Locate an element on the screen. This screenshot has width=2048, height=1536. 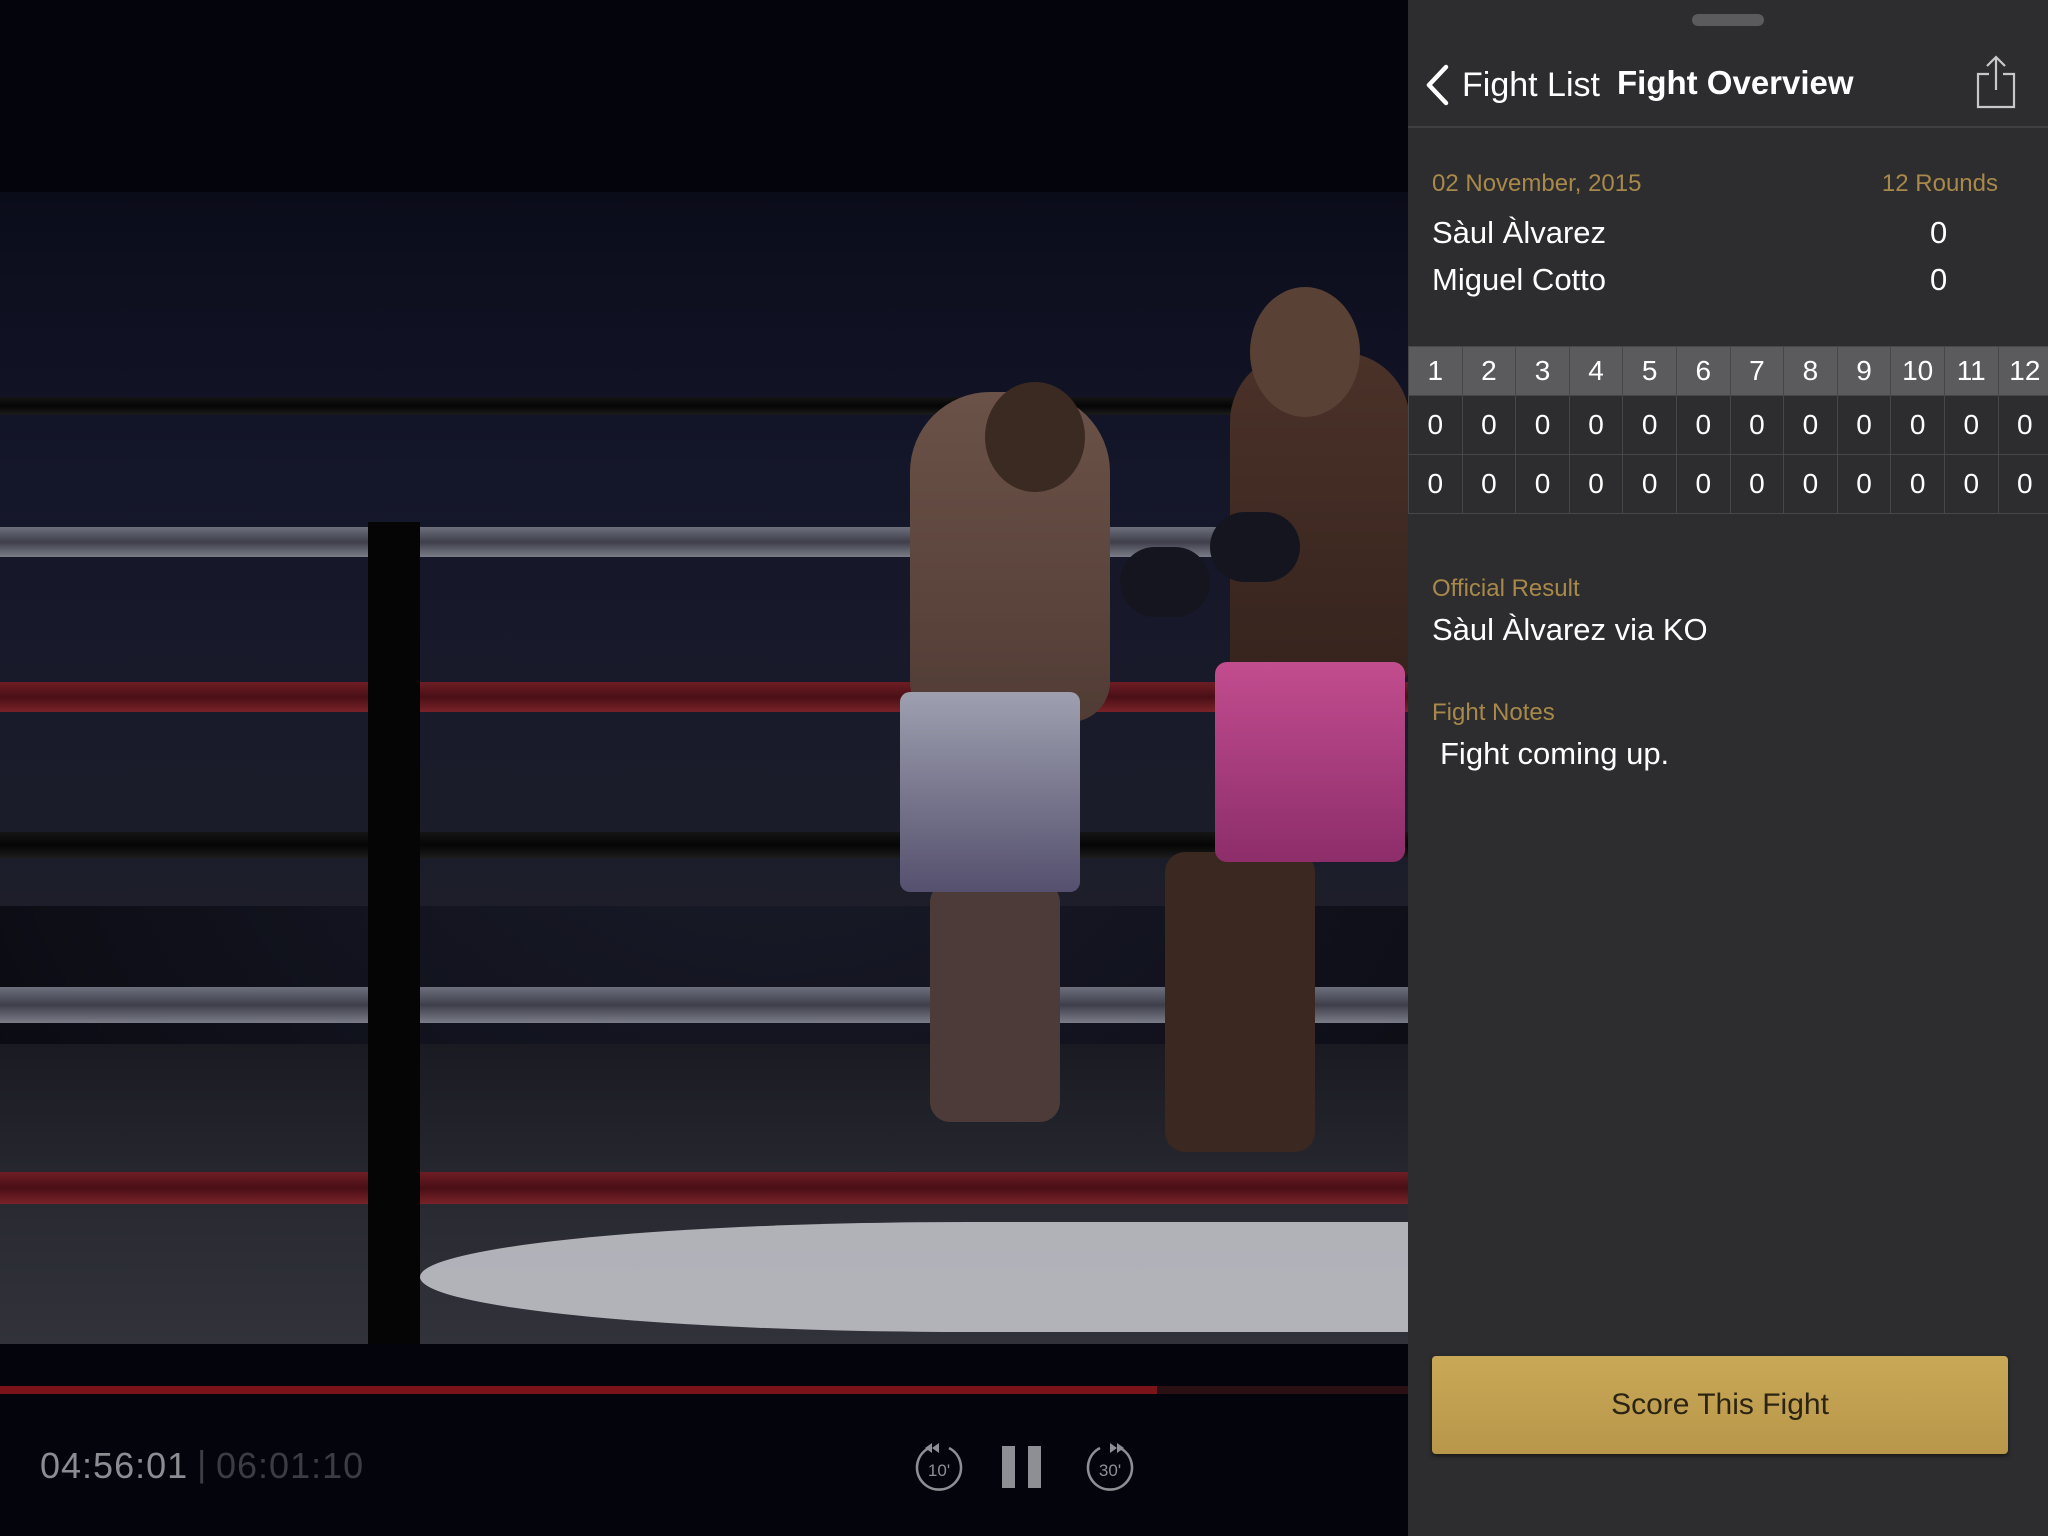
total-time: 06:01:10 is located at coordinates (290, 1465).